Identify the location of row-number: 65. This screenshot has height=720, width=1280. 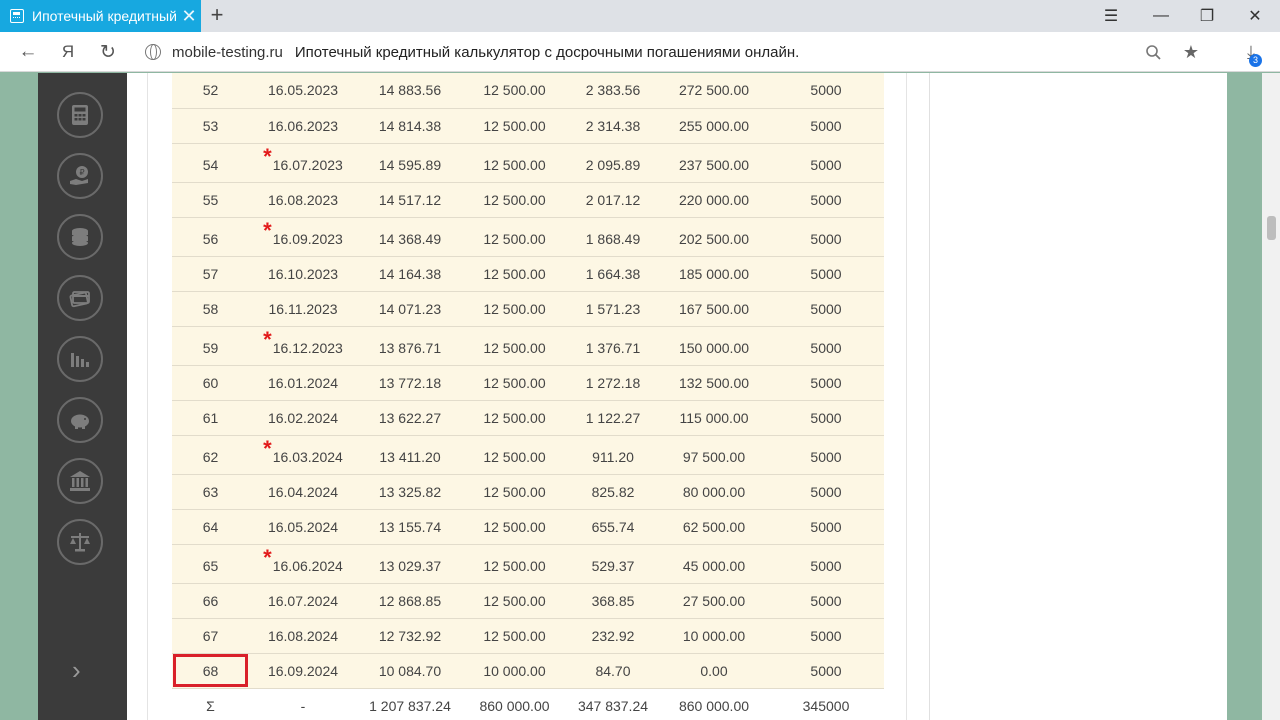
(210, 565).